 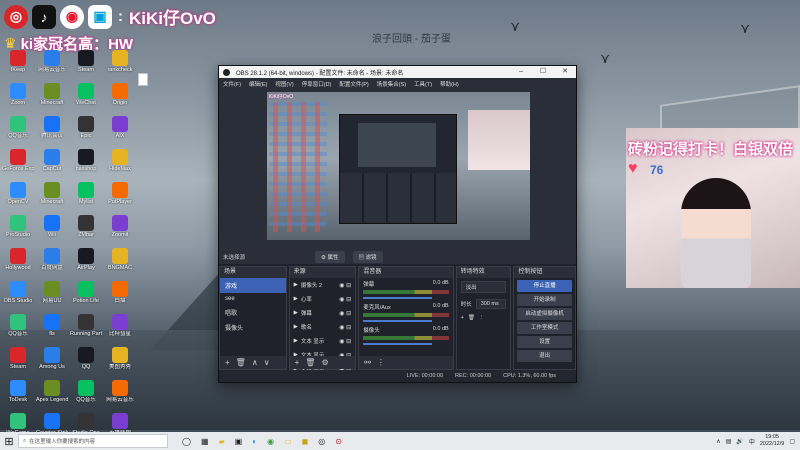 What do you see at coordinates (86, 297) in the screenshot?
I see `desktop-icon: Potion Life` at bounding box center [86, 297].